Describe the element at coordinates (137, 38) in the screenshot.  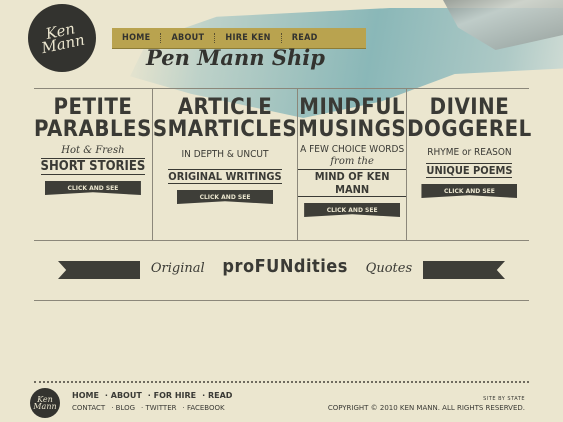
I see `nav-home: HOME` at that location.